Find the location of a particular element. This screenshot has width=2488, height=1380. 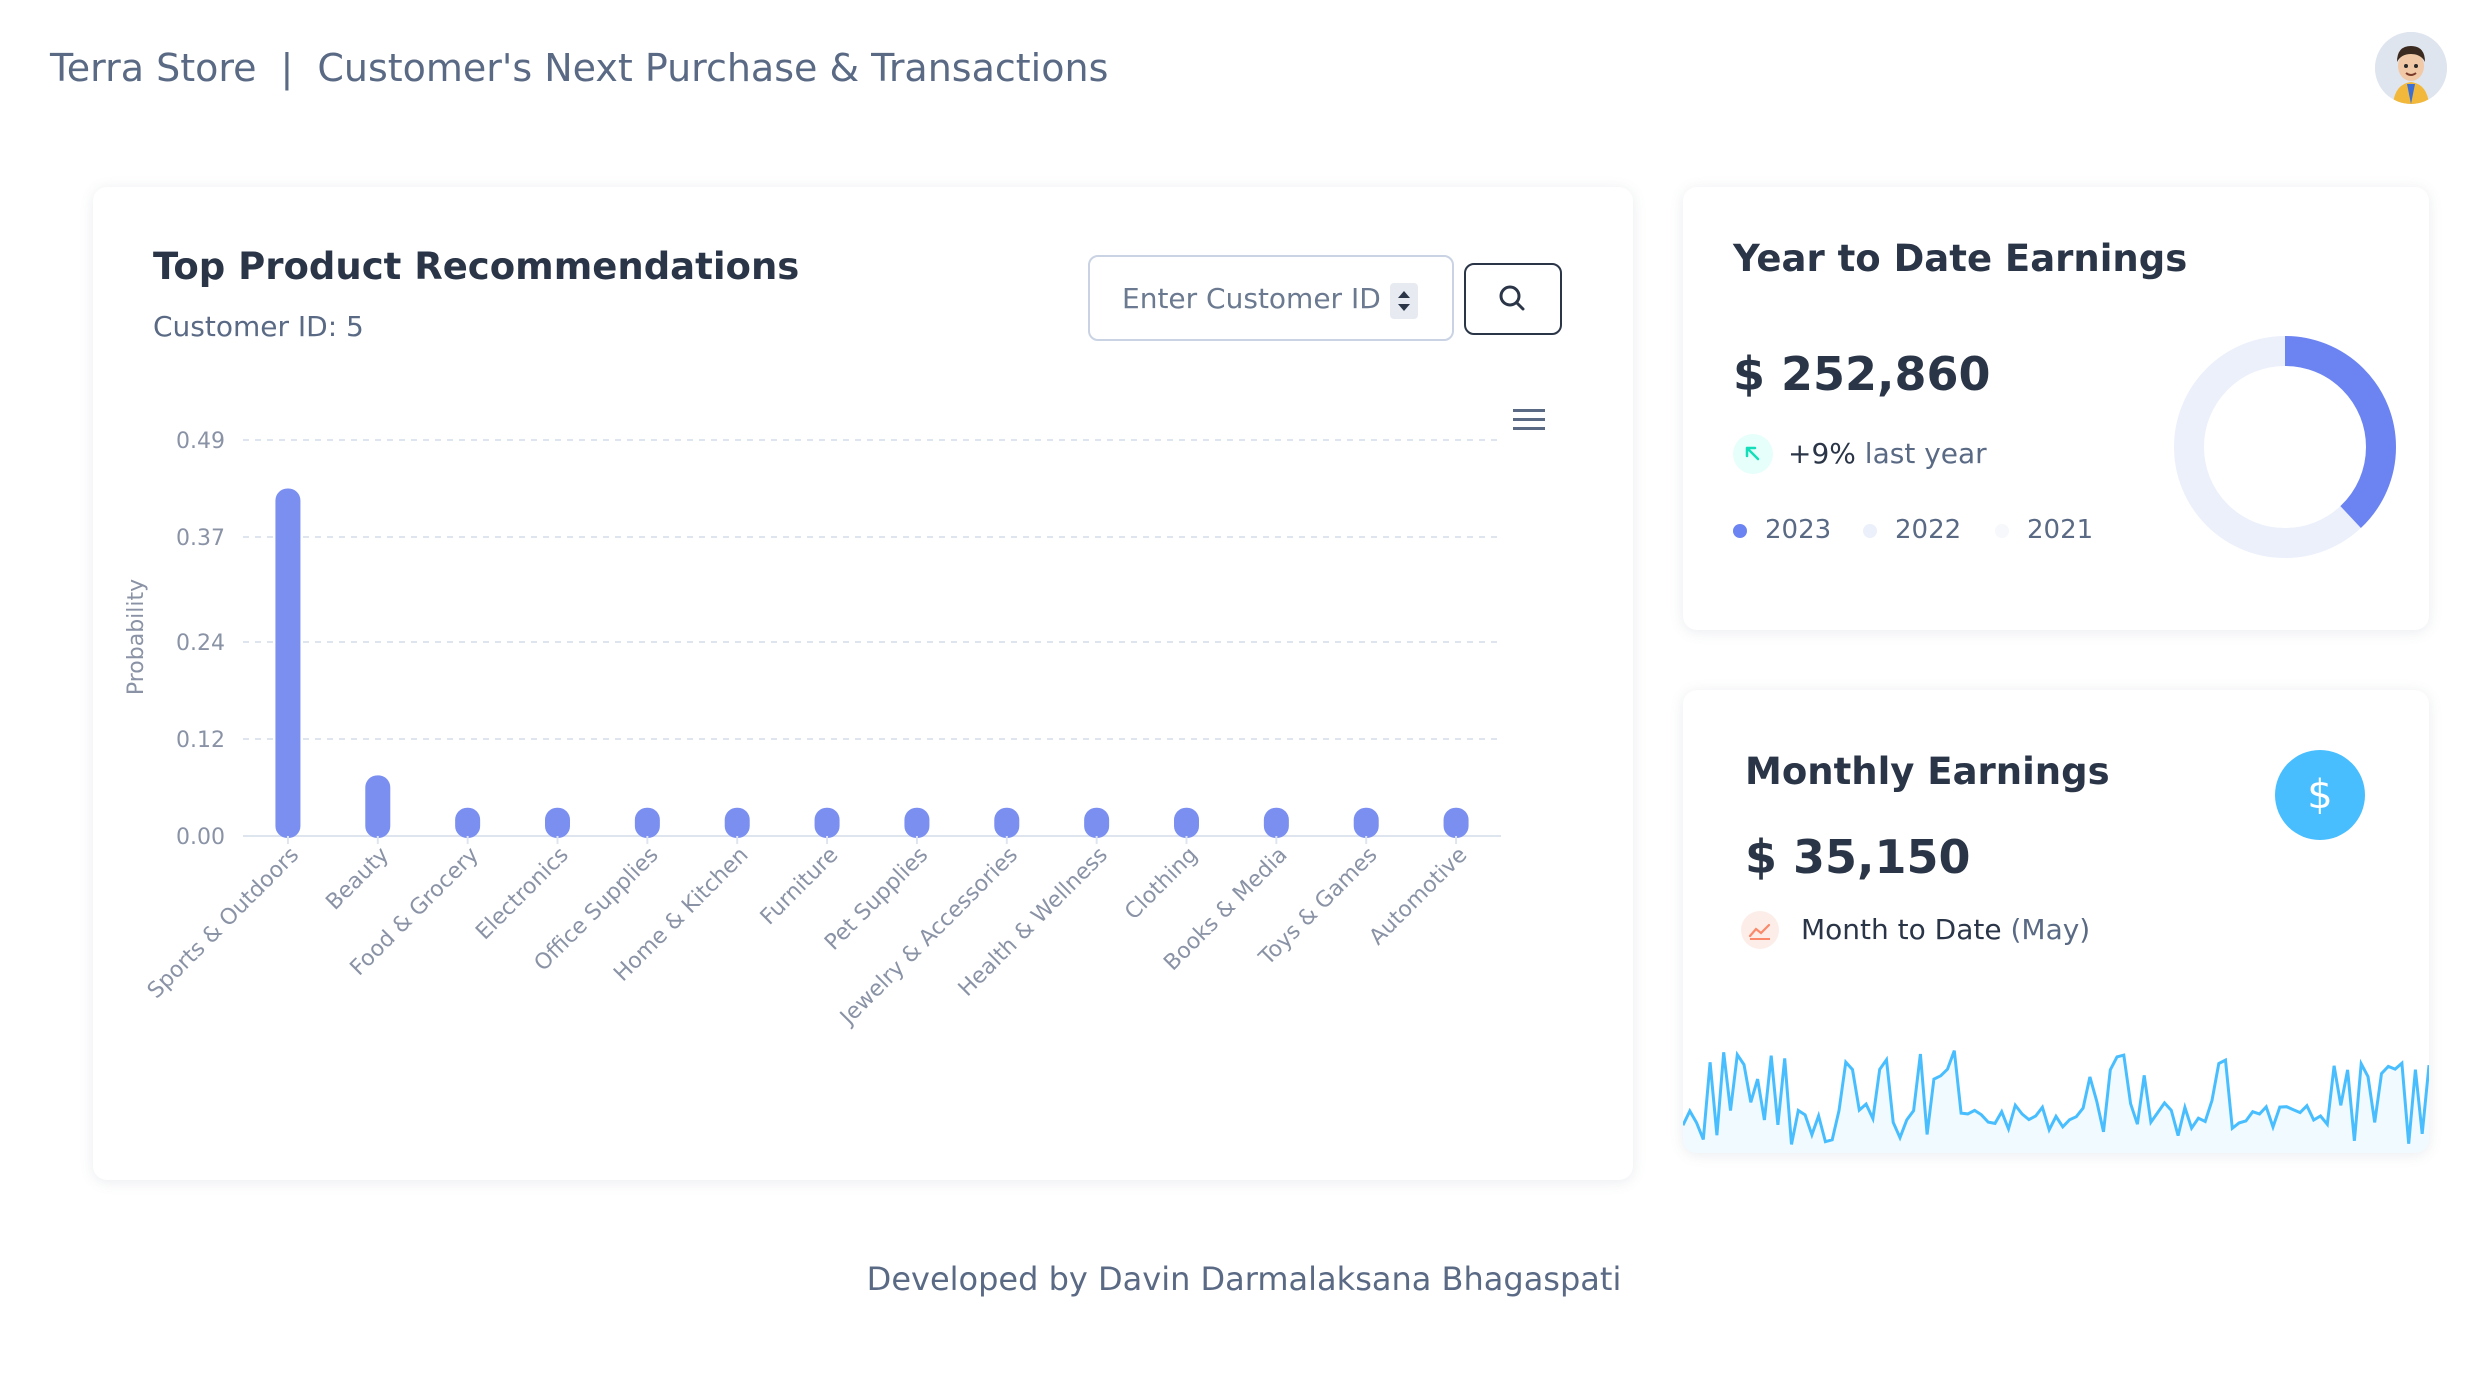

page-title: Customer's Next Purchase & Transactions is located at coordinates (713, 68).